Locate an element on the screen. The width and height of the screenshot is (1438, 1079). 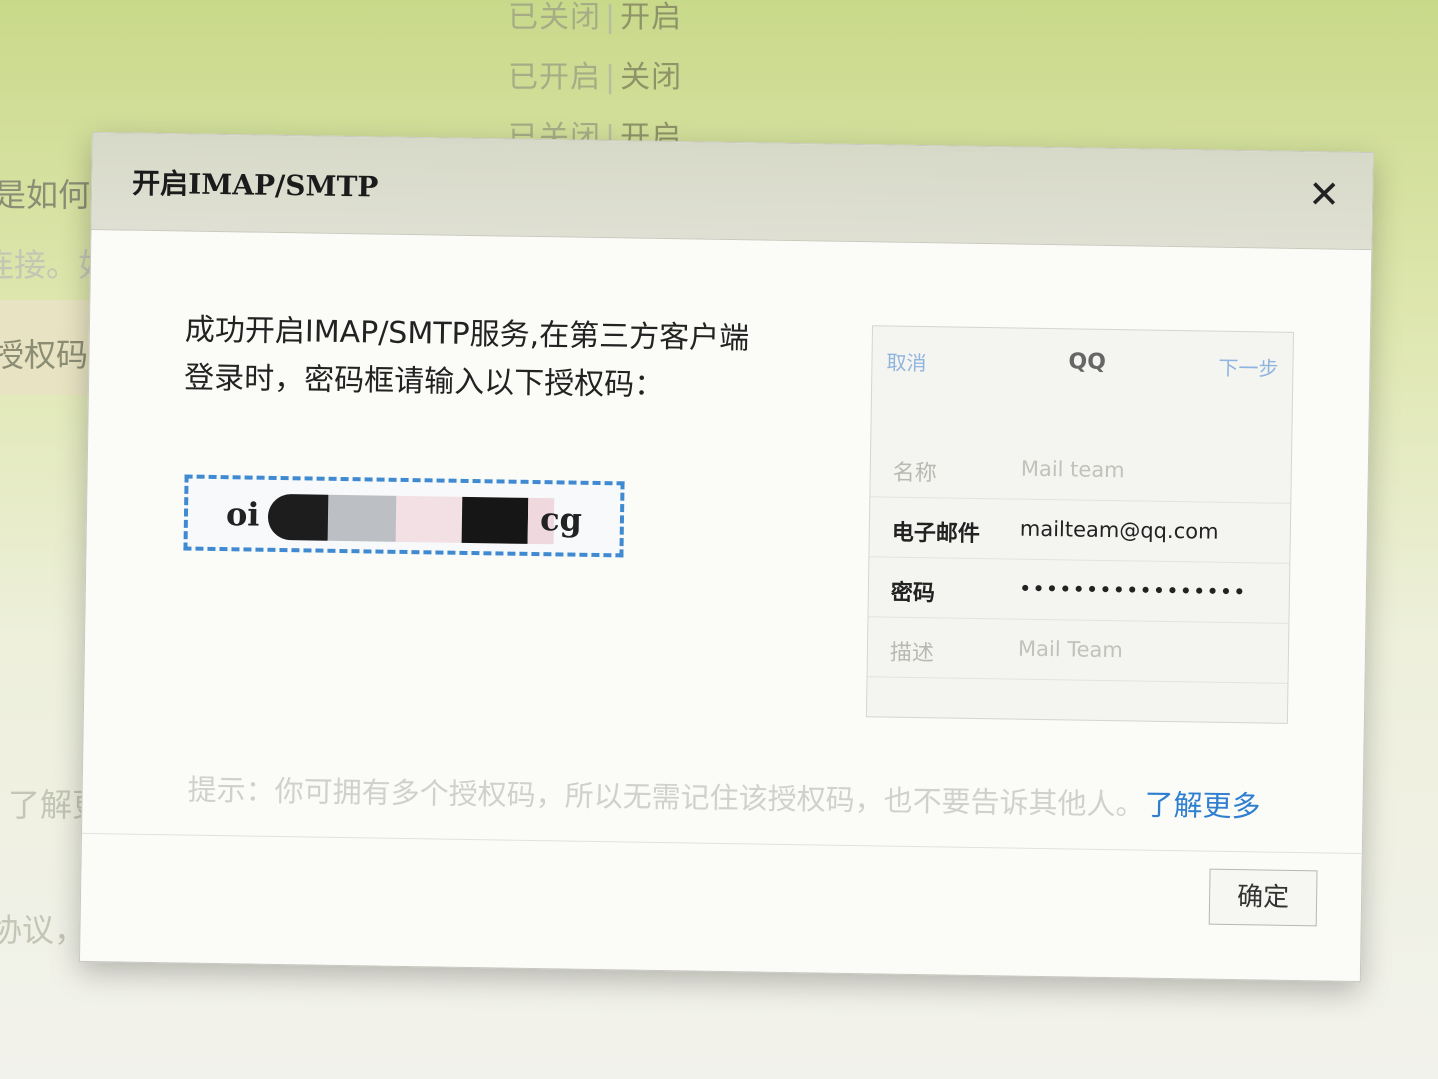
illustration-next: 下一步 is located at coordinates (1248, 368).